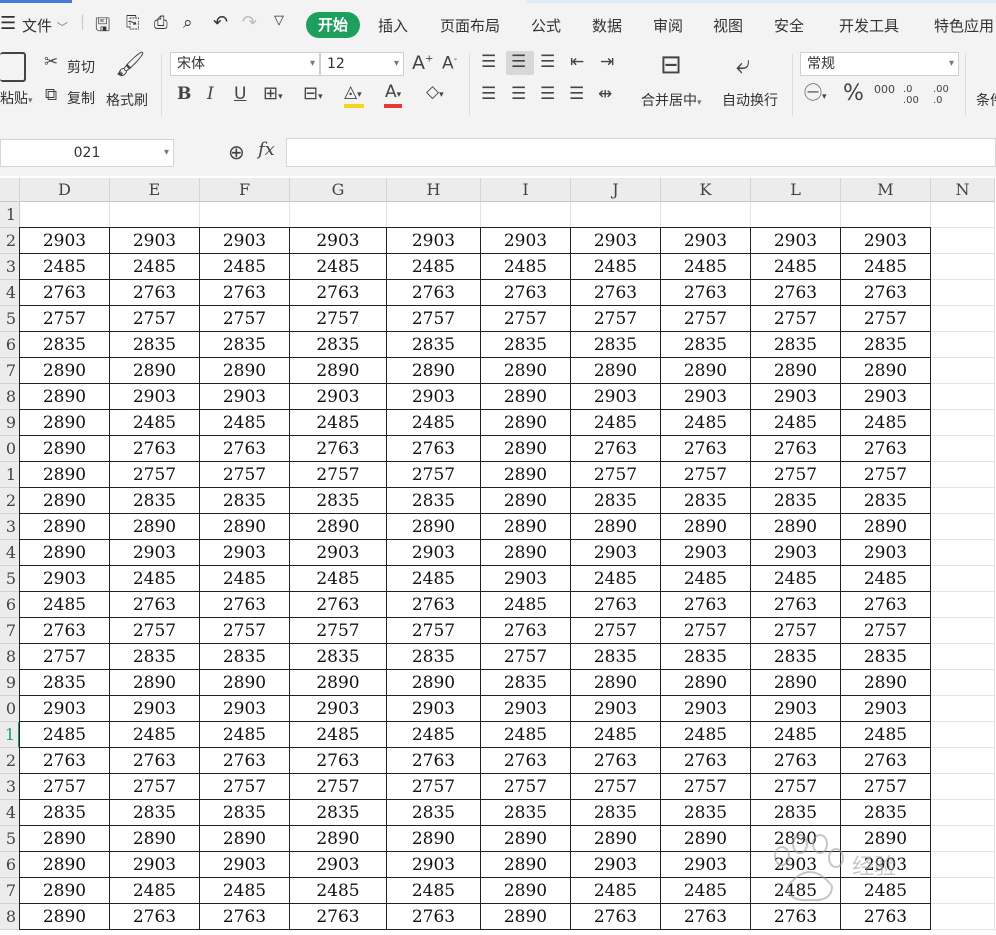 The height and width of the screenshot is (935, 996). I want to click on italic-icon: I, so click(210, 94).